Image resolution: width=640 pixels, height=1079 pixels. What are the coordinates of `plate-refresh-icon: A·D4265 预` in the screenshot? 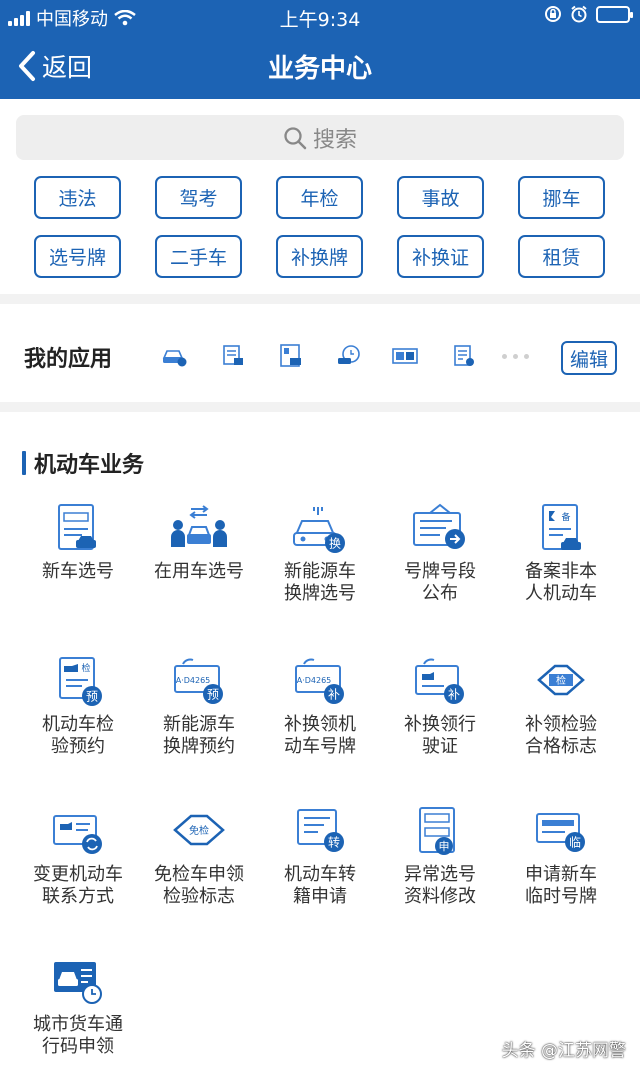 It's located at (198, 681).